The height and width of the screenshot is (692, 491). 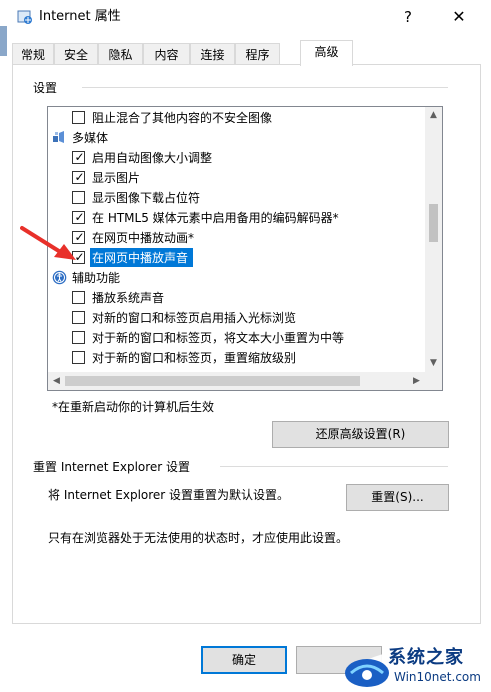 What do you see at coordinates (237, 298) in the screenshot?
I see `list-item: 播放系统声音` at bounding box center [237, 298].